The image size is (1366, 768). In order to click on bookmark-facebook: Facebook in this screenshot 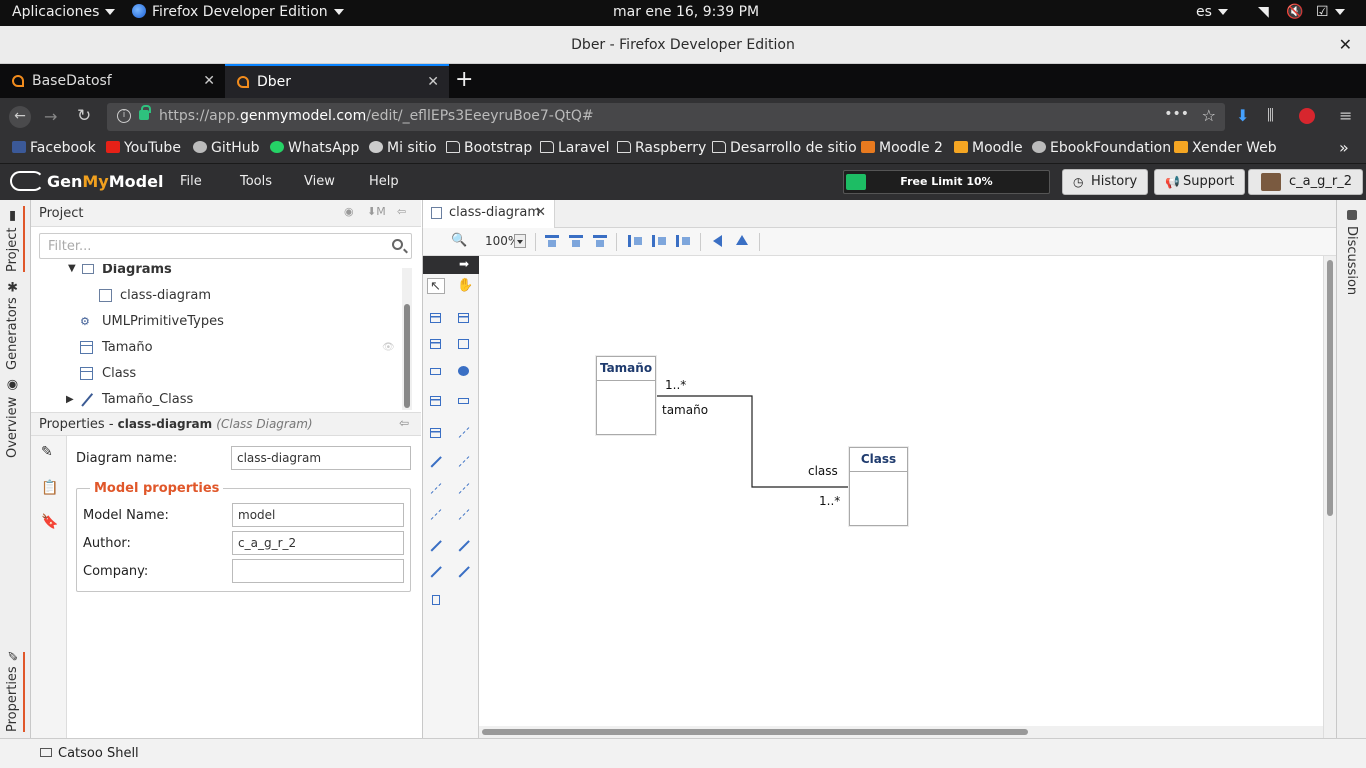, I will do `click(54, 148)`.